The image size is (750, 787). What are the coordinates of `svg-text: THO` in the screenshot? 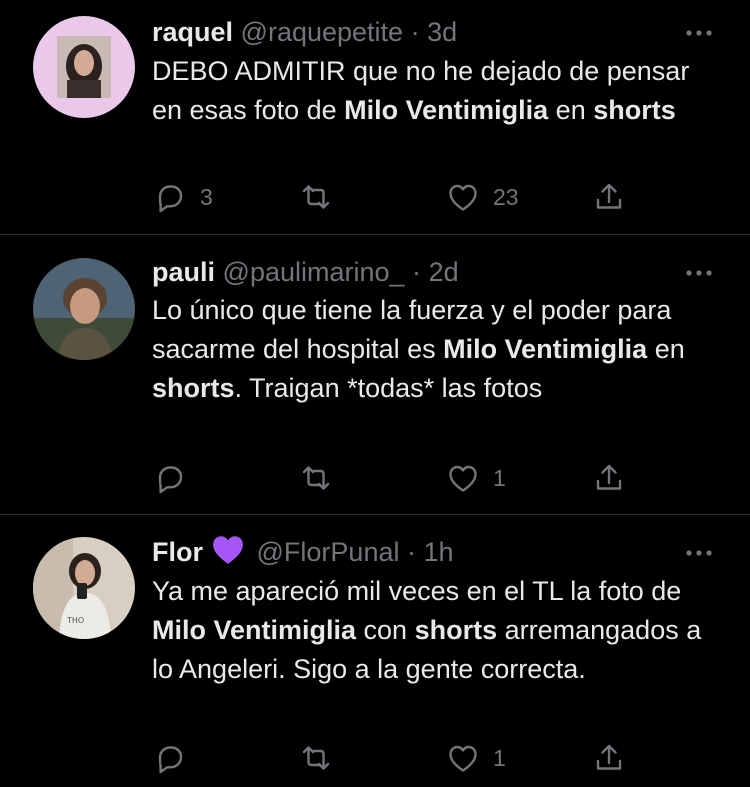 It's located at (75, 620).